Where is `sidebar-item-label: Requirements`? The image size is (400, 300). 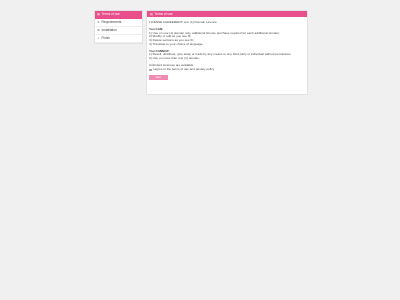 sidebar-item-label: Requirements is located at coordinates (111, 21).